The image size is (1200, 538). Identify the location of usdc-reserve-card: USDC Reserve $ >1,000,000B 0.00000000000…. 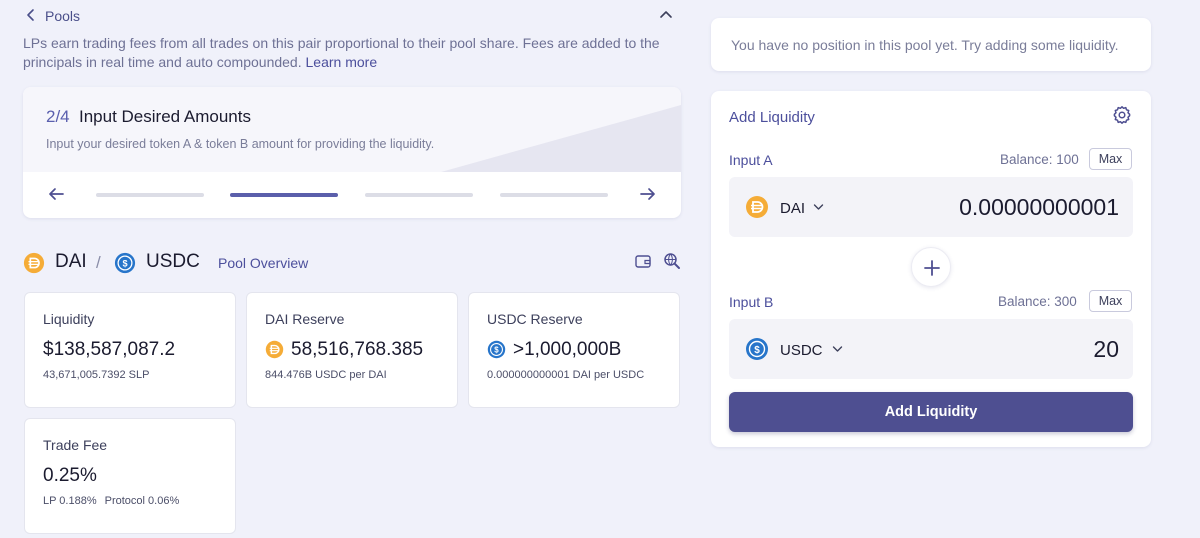
(574, 350).